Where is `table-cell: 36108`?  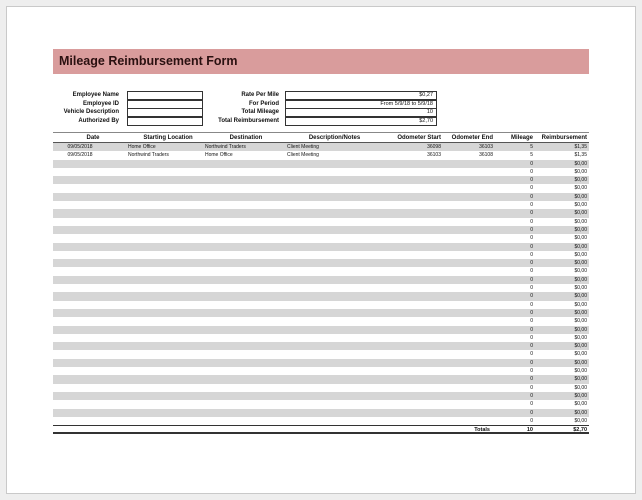 table-cell: 36108 is located at coordinates (468, 155).